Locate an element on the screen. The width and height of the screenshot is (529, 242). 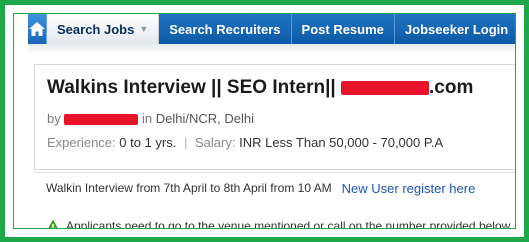
salary-value: INR Less Than 50,000 - 70,000 P.A is located at coordinates (341, 142).